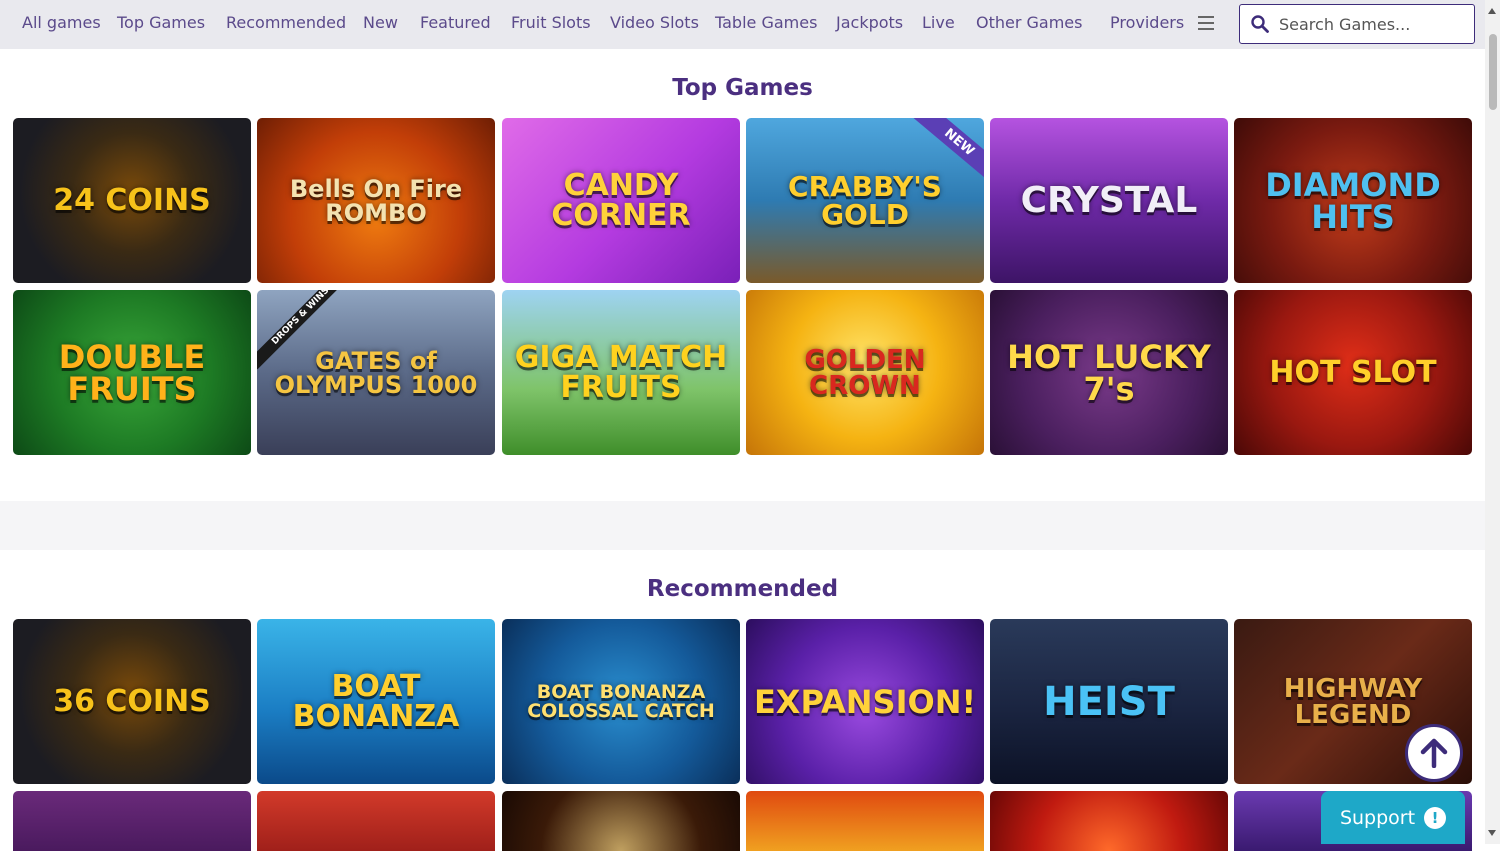 This screenshot has width=1500, height=851. I want to click on game-tile-golden-crown: GOLDEN CROWN, so click(865, 372).